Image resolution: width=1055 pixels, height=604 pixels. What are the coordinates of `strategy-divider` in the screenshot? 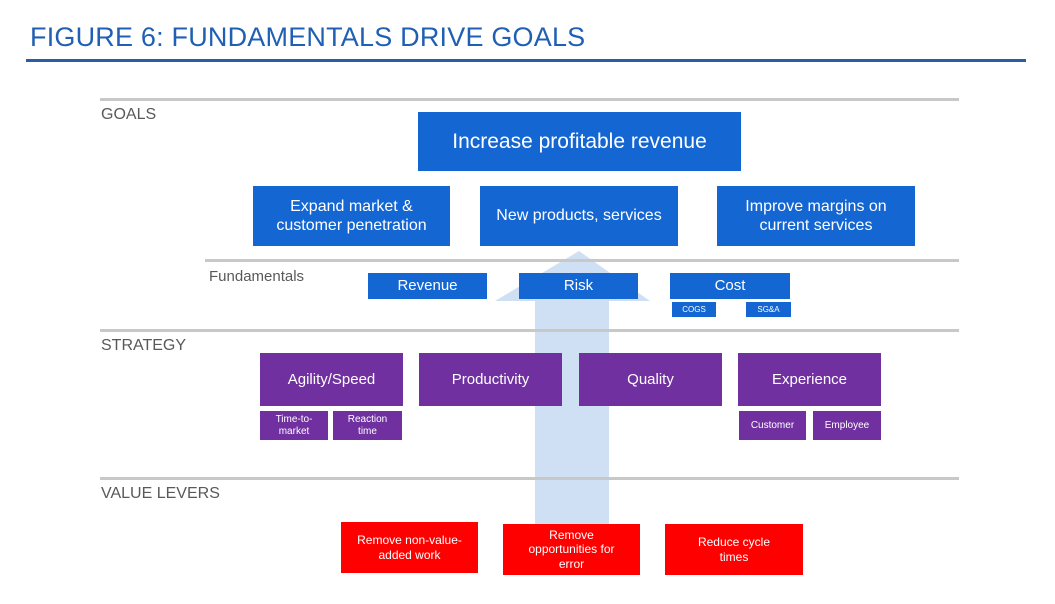 It's located at (529, 330).